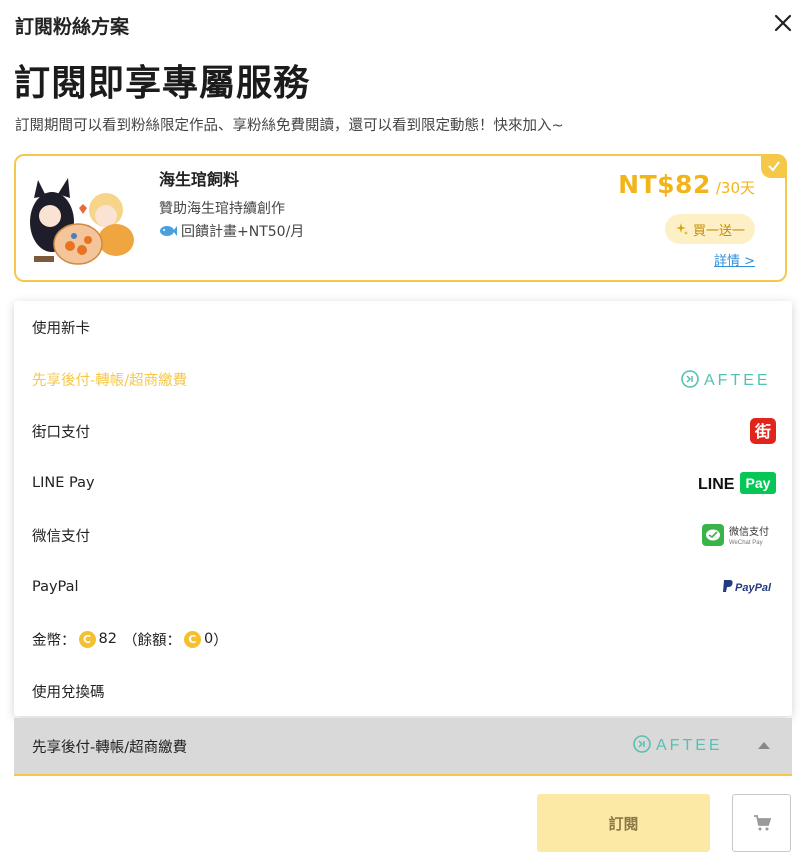  Describe the element at coordinates (623, 823) in the screenshot. I see `subscribe-button: 訂閱` at that location.